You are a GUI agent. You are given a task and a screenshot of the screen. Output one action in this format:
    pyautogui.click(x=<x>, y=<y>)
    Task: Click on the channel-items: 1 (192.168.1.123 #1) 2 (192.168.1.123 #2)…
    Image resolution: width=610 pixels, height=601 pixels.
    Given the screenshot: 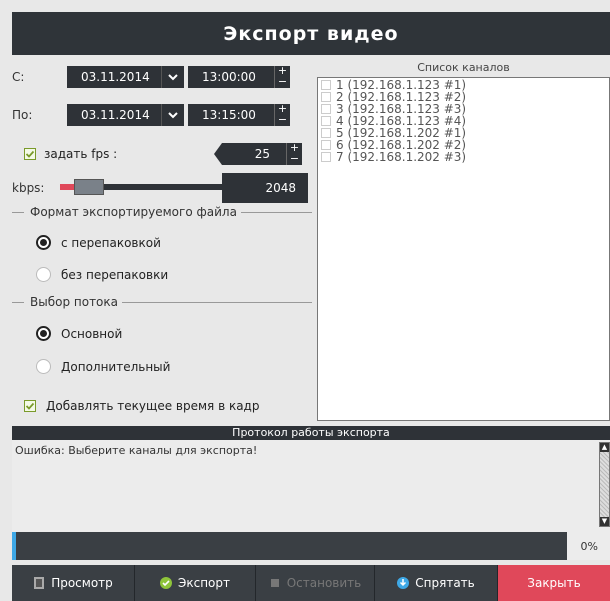 What is the action you would take?
    pyautogui.click(x=463, y=120)
    